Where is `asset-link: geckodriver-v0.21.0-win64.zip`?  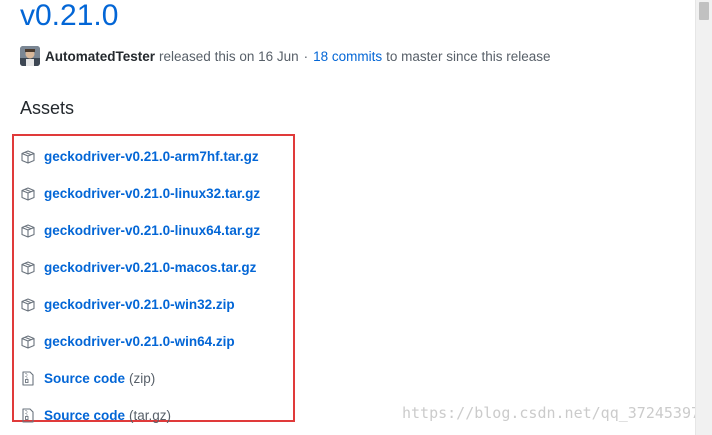
asset-link: geckodriver-v0.21.0-win64.zip is located at coordinates (139, 341).